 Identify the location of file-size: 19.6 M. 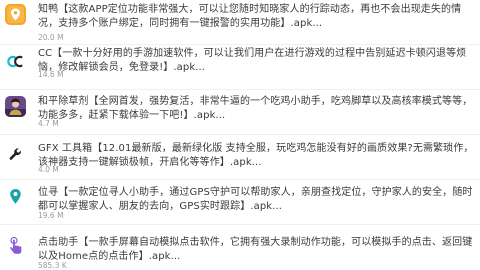
(51, 215).